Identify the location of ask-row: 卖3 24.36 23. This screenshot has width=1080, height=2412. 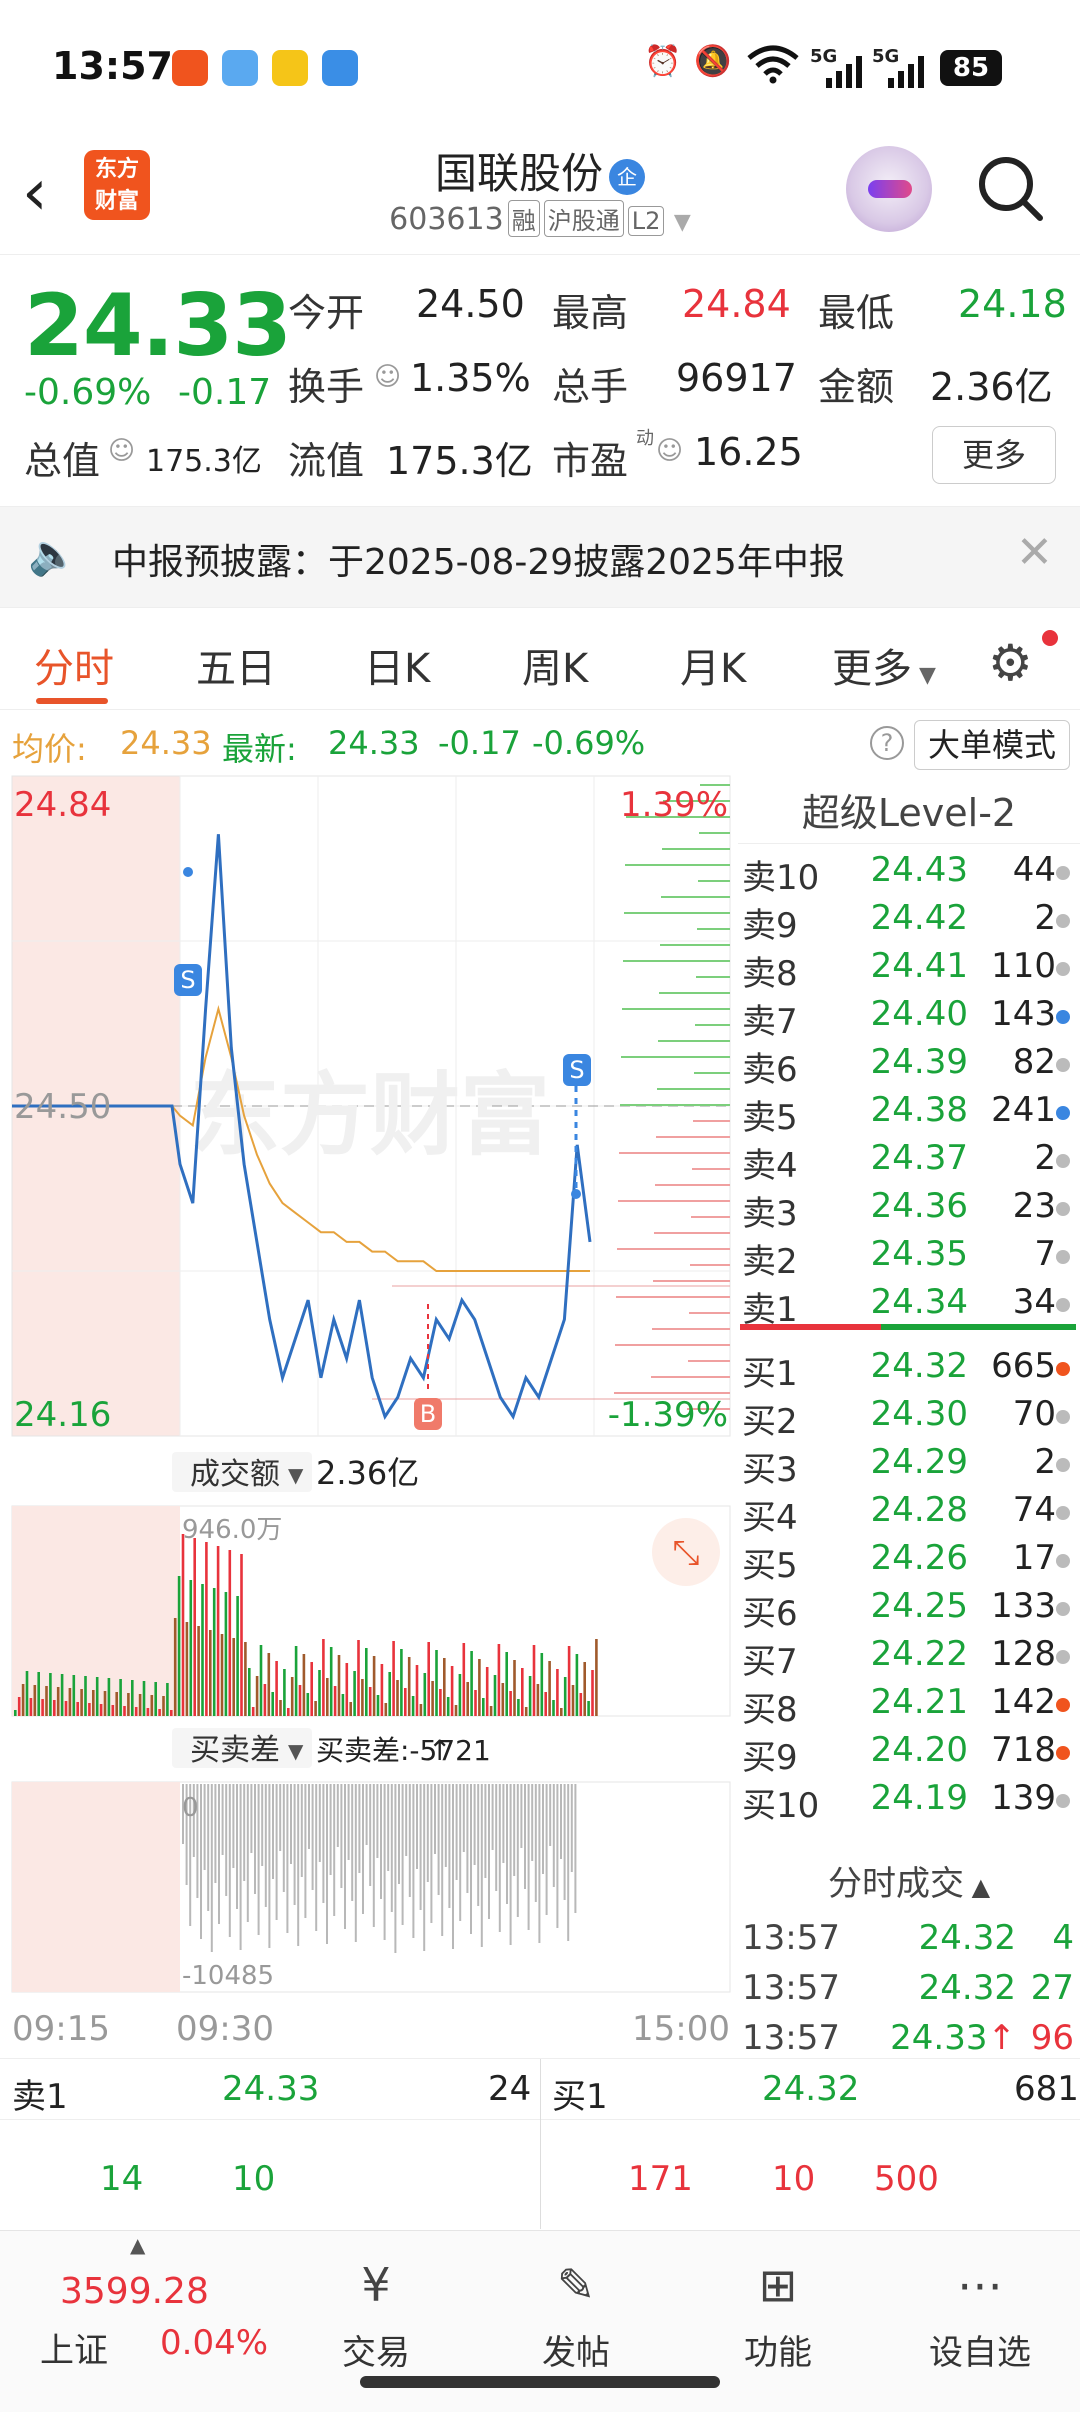
(909, 1208).